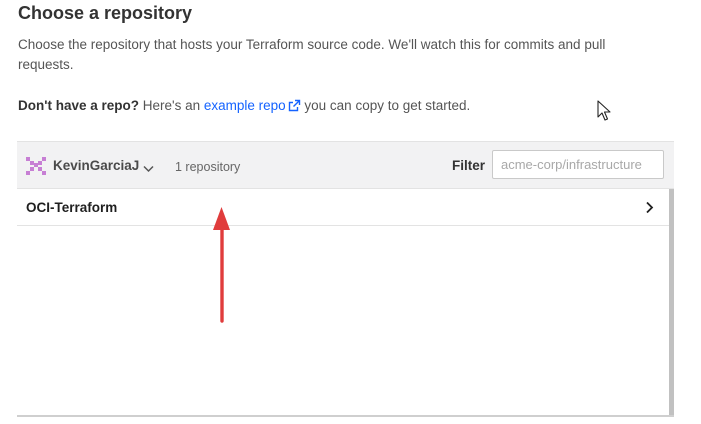 This screenshot has width=701, height=424. I want to click on hint-bold: Don't have a repo?, so click(78, 105).